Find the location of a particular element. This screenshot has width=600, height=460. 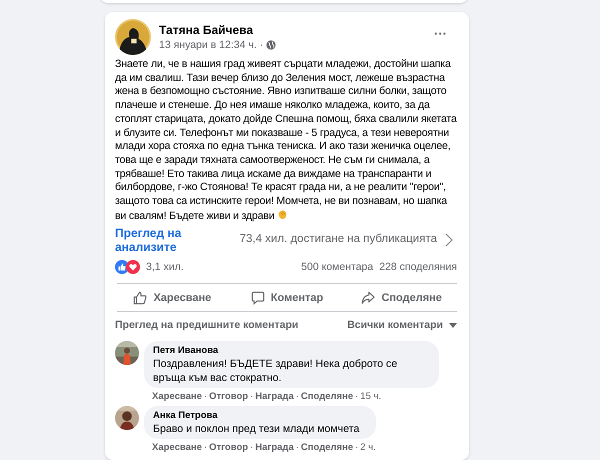

post-time: 13 януари в 12:34 ч. is located at coordinates (208, 45).